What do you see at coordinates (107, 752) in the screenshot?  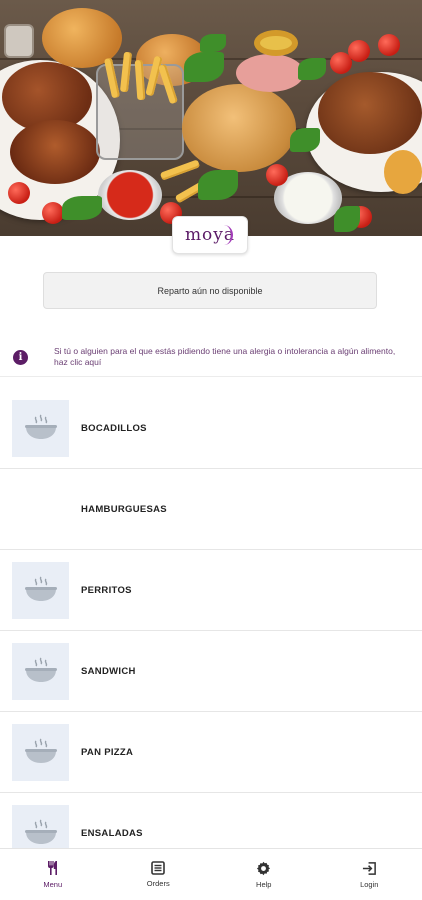 I see `category-label: PAN PIZZA` at bounding box center [107, 752].